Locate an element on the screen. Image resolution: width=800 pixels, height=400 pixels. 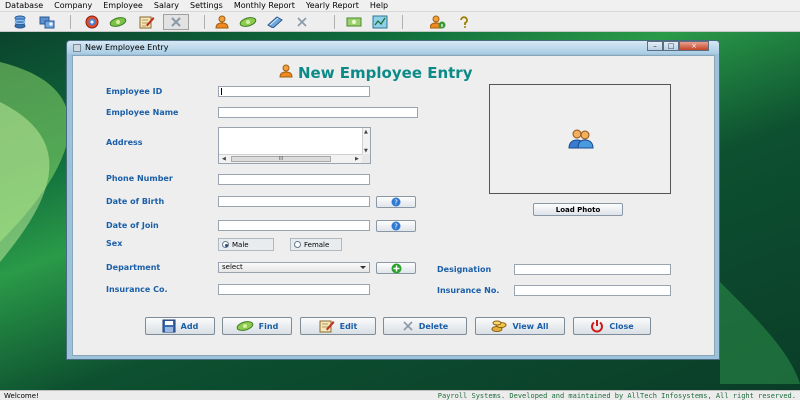
phone-label: Phone Number is located at coordinates (139, 178).